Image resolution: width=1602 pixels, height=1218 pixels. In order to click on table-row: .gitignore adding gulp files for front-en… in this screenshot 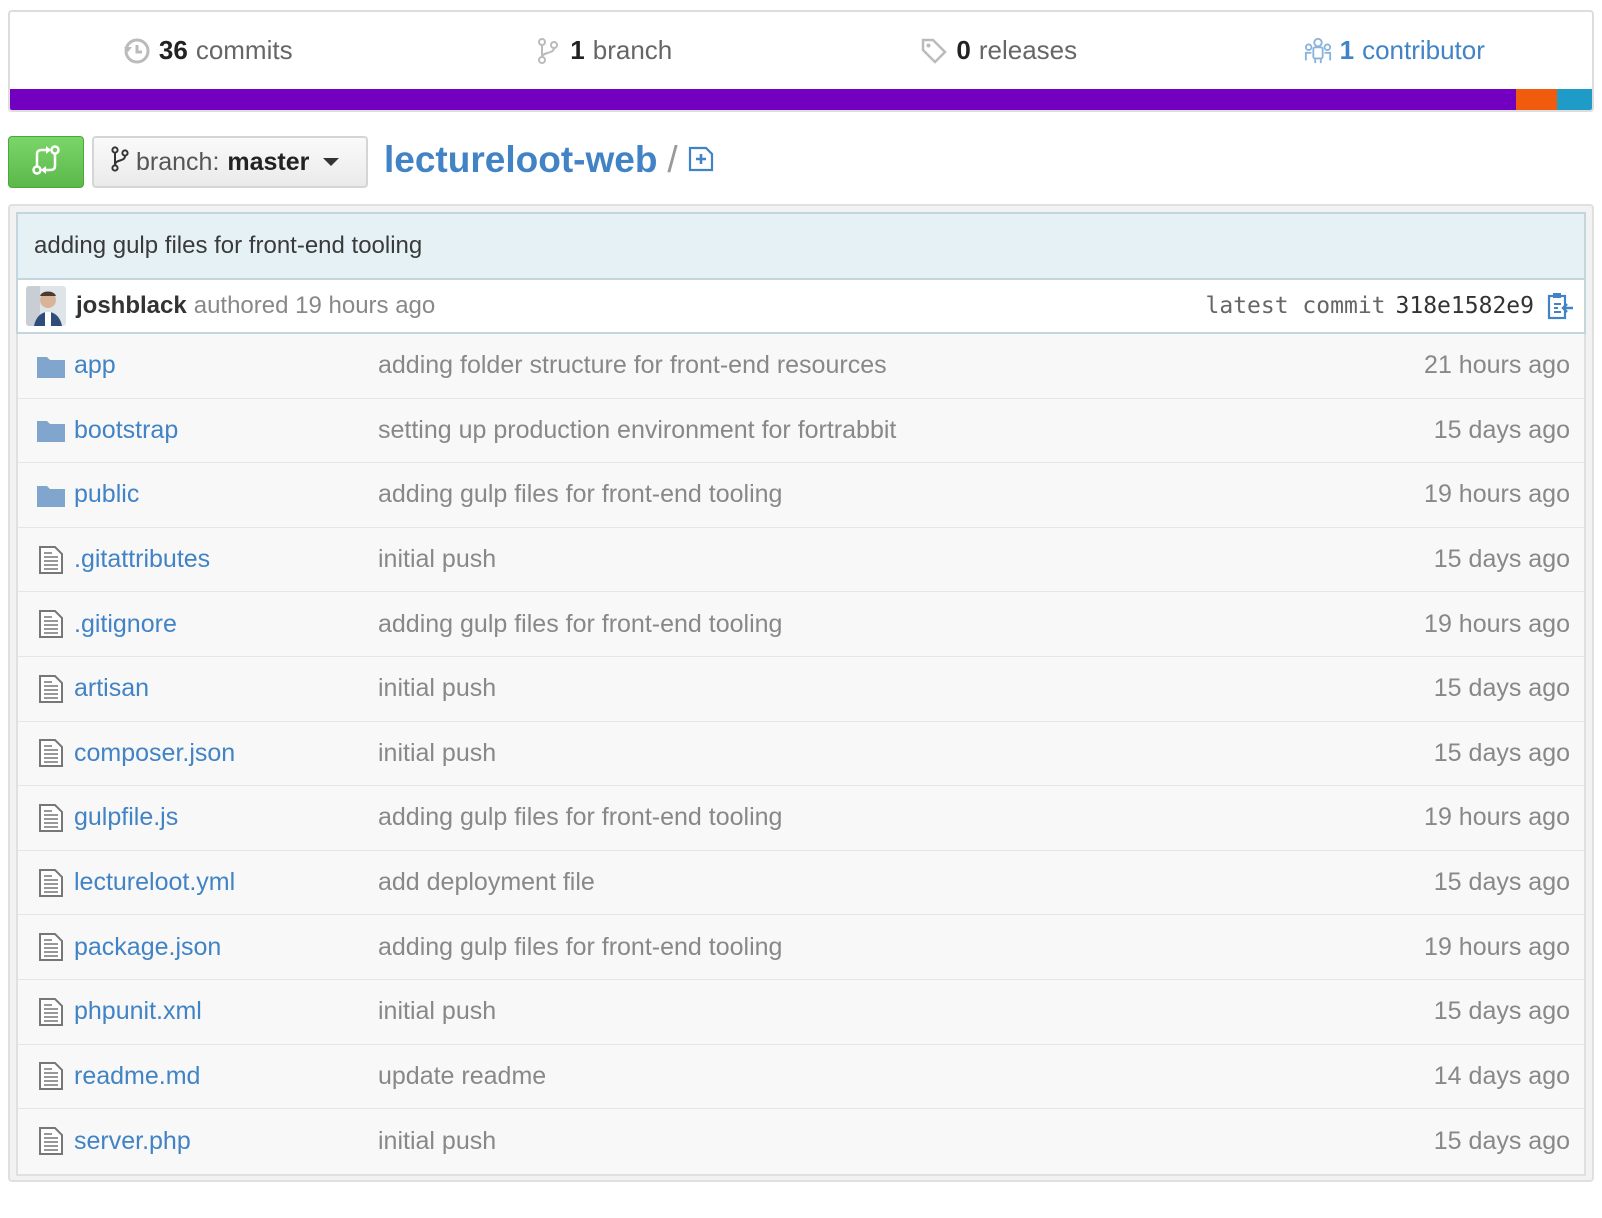, I will do `click(801, 624)`.